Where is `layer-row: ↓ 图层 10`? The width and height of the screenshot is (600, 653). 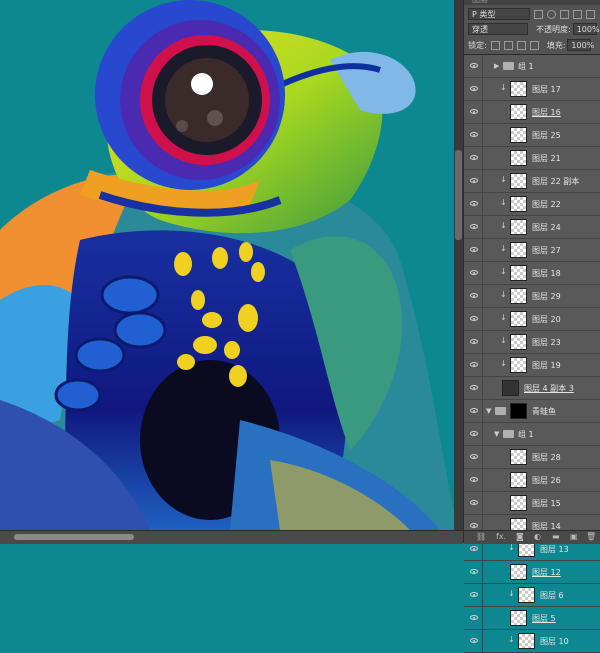 layer-row: ↓ 图层 10 is located at coordinates (532, 641).